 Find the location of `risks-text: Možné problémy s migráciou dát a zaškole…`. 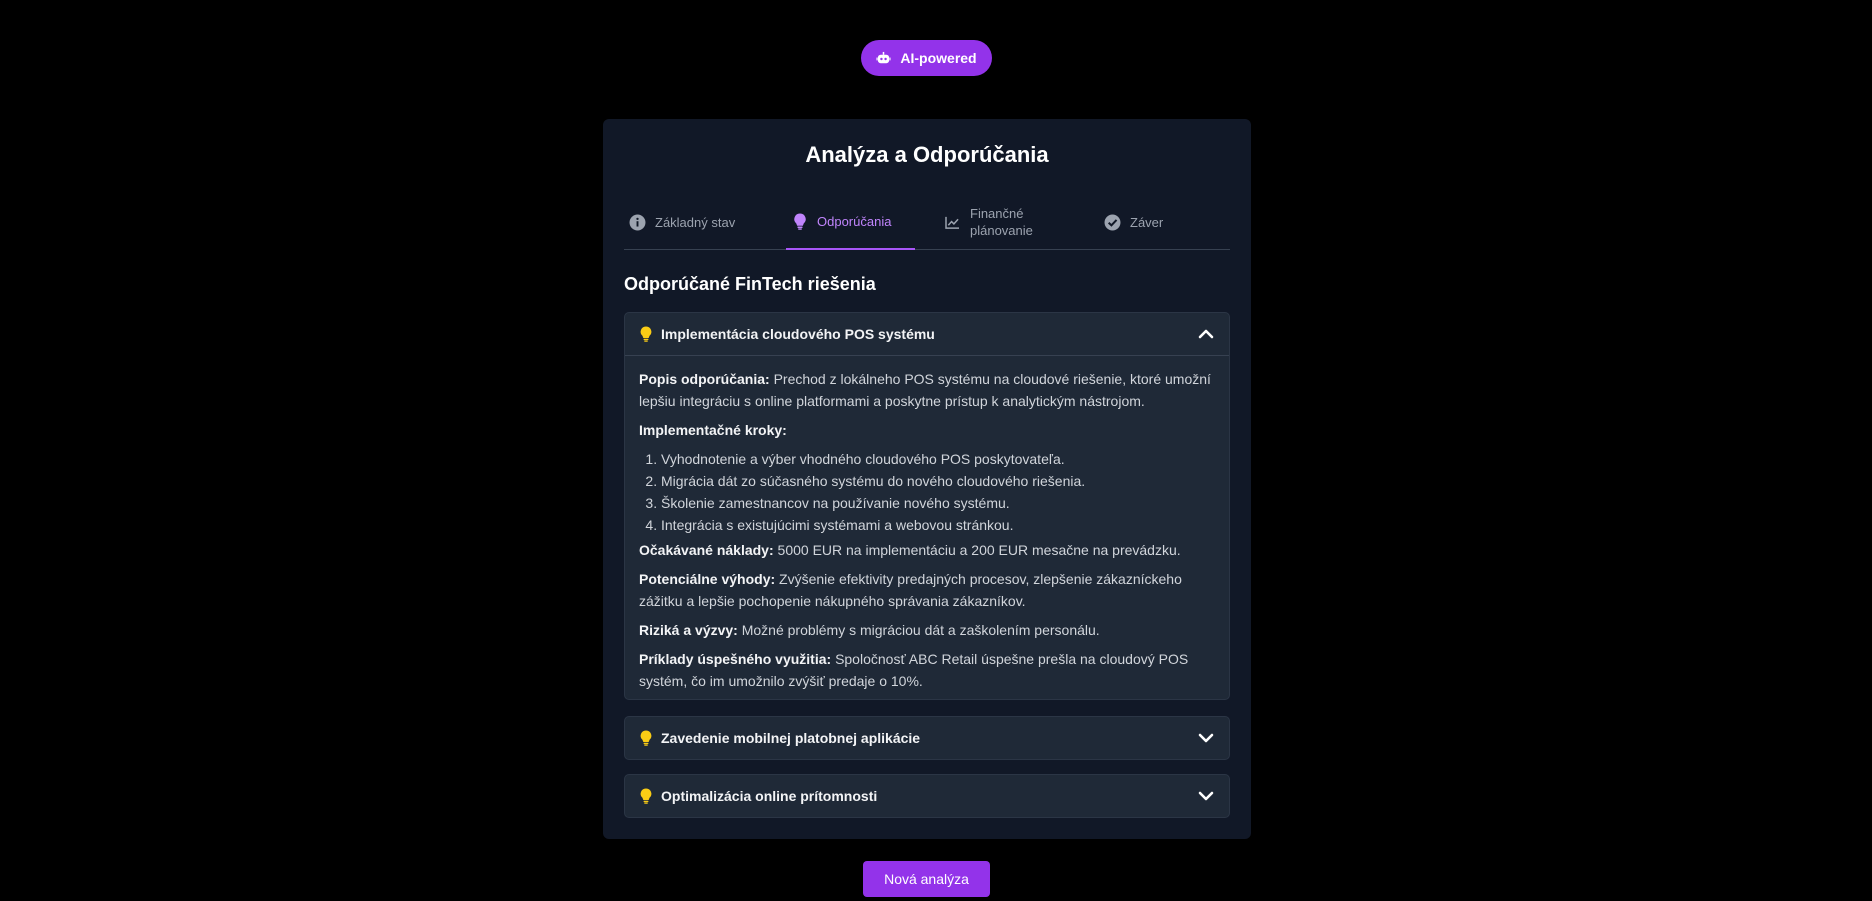

risks-text: Možné problémy s migráciou dát a zaškole… is located at coordinates (920, 630).